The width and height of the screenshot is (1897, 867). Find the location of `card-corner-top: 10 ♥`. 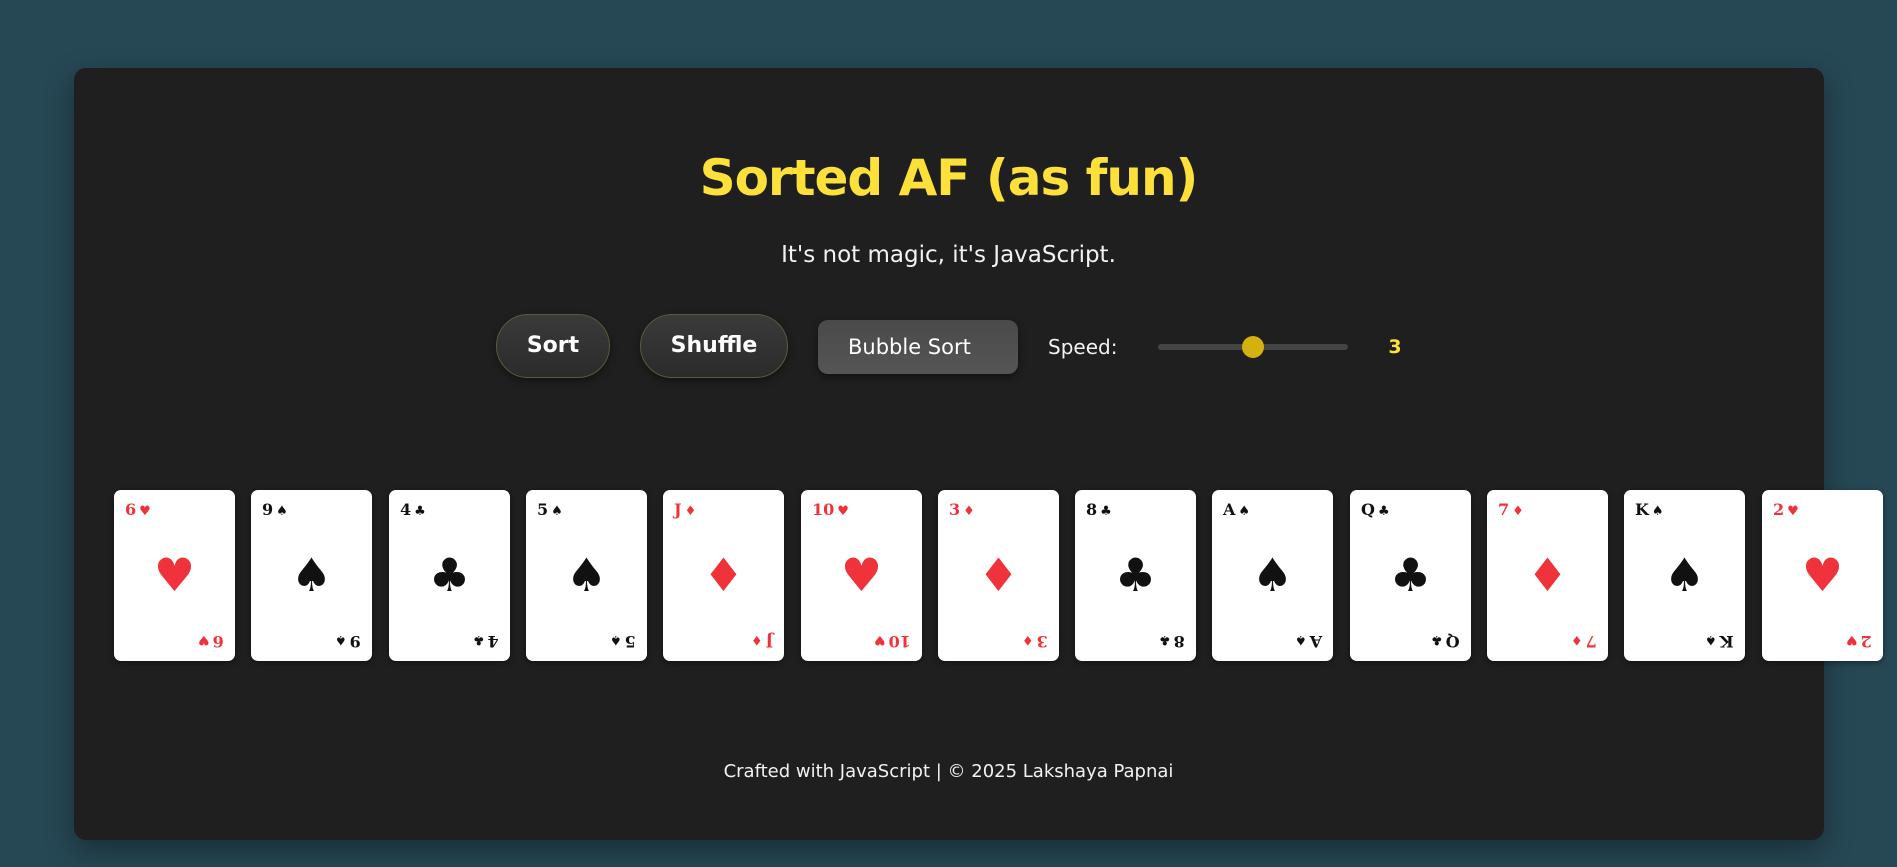

card-corner-top: 10 ♥ is located at coordinates (830, 511).